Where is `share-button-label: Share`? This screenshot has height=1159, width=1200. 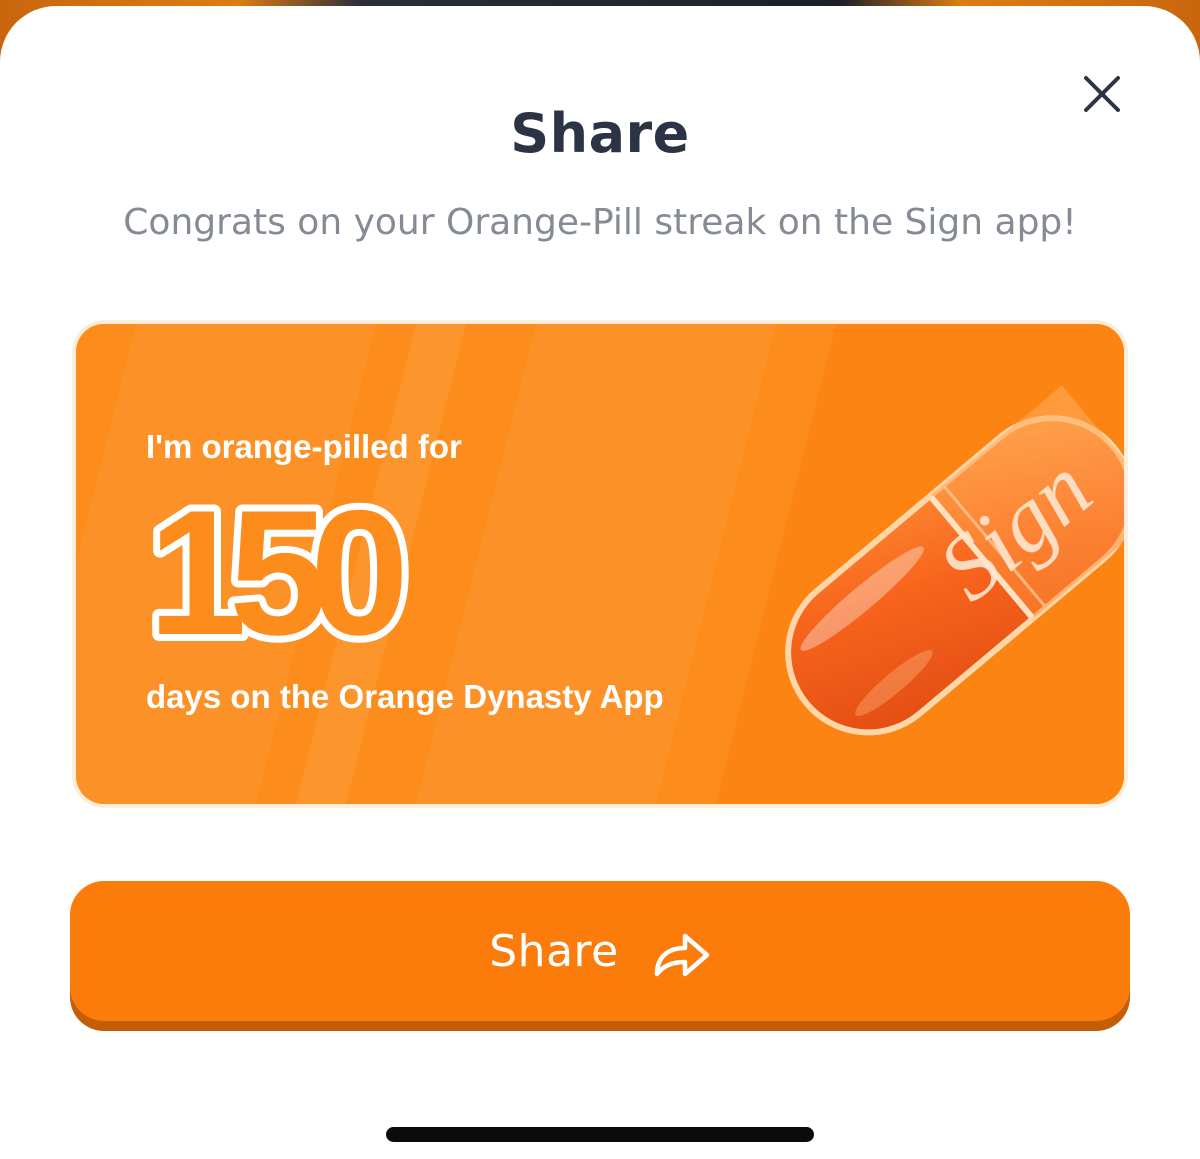 share-button-label: Share is located at coordinates (554, 951).